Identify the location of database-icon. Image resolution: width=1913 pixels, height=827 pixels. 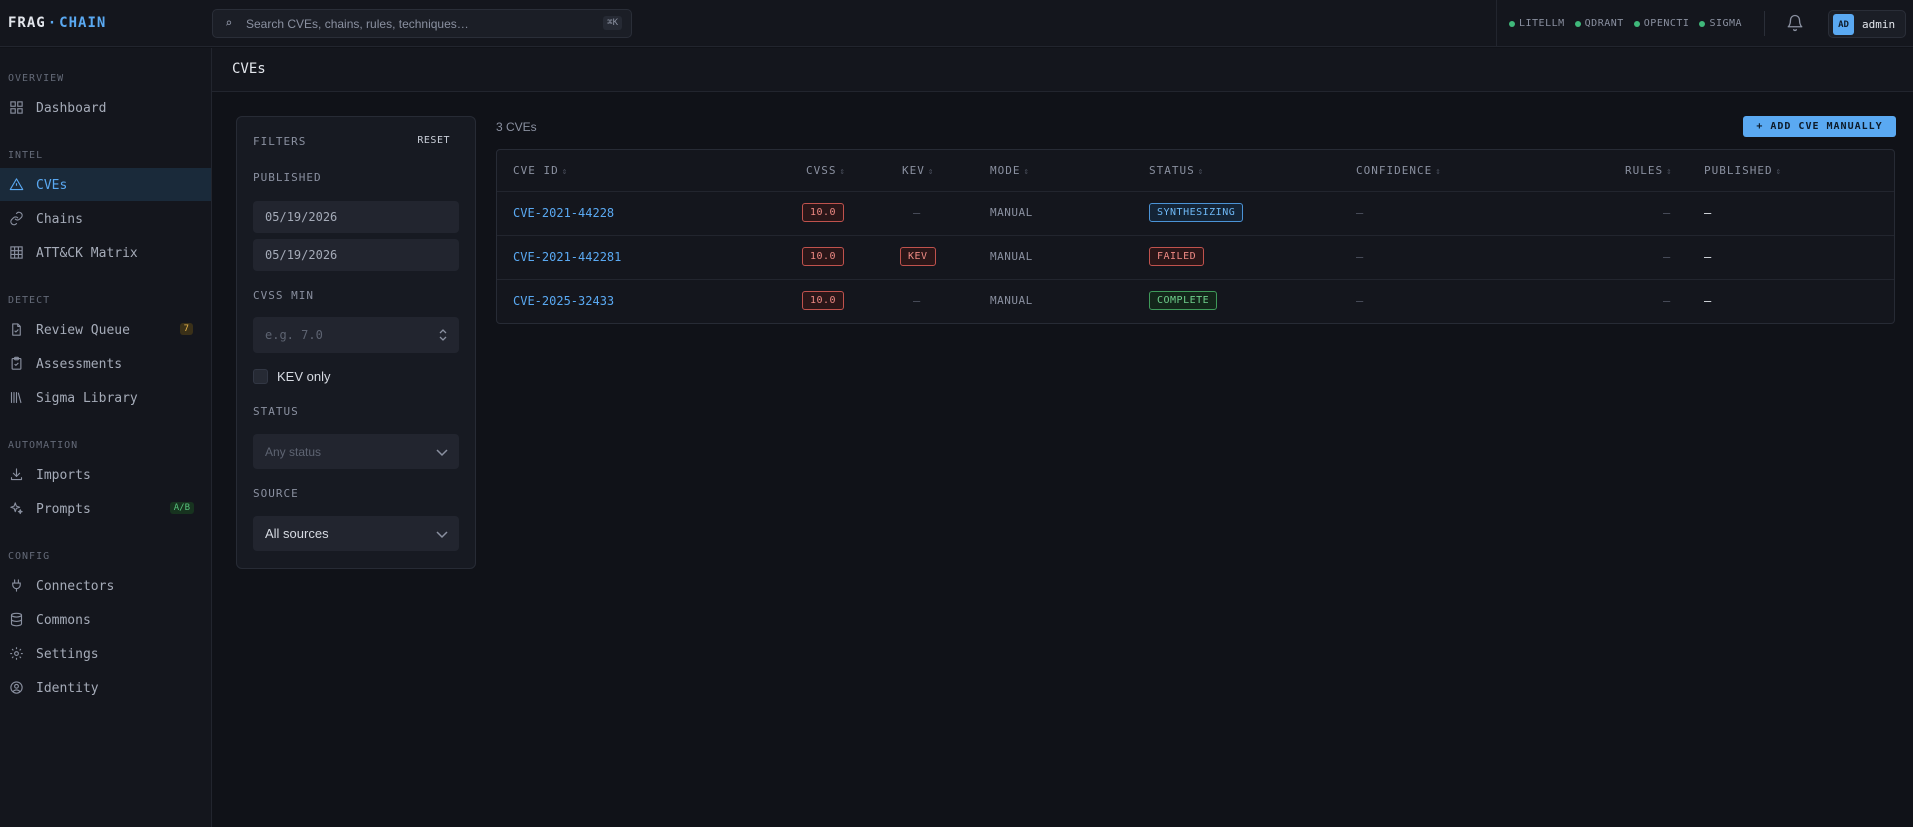
(16, 619).